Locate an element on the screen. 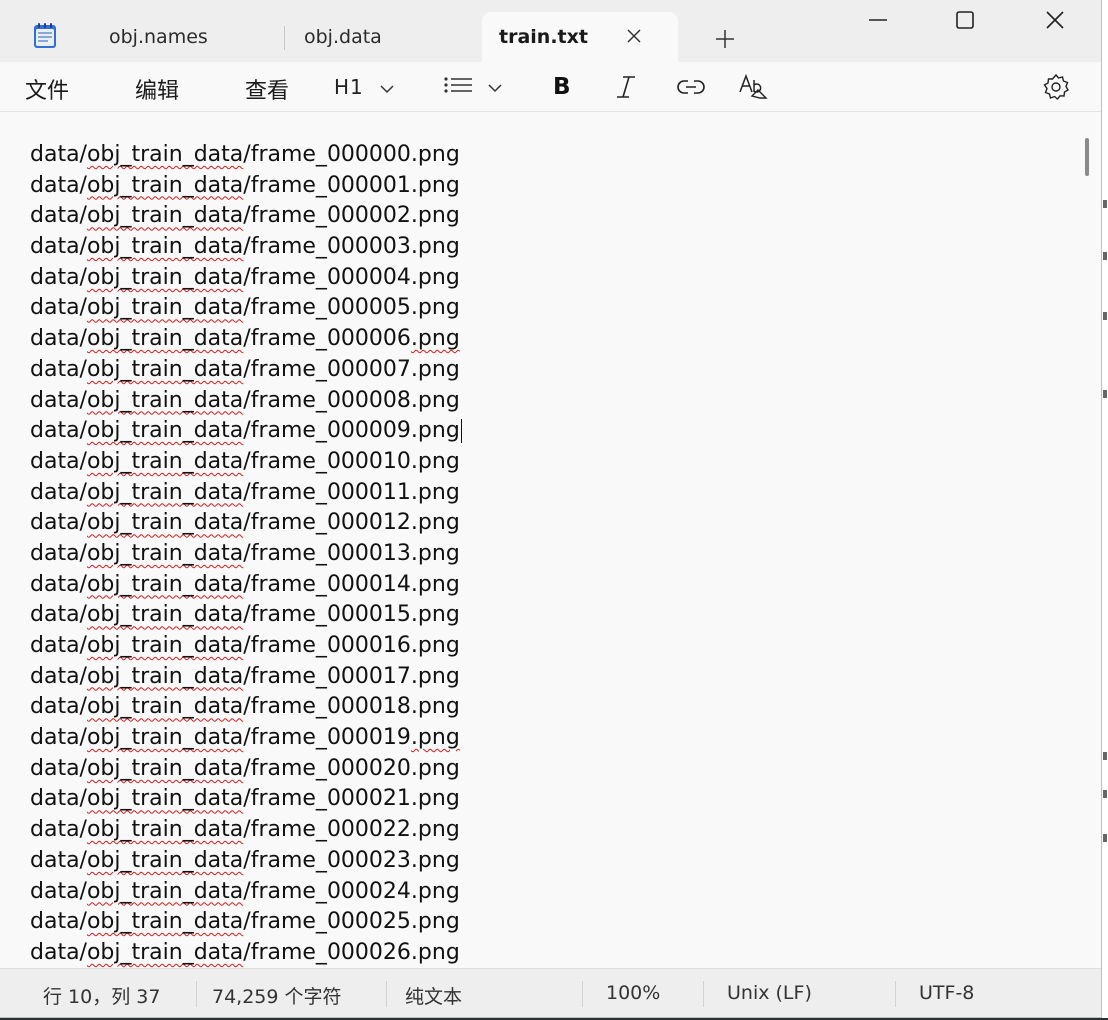 This screenshot has height=1020, width=1108. settings-gear-icon is located at coordinates (1056, 87).